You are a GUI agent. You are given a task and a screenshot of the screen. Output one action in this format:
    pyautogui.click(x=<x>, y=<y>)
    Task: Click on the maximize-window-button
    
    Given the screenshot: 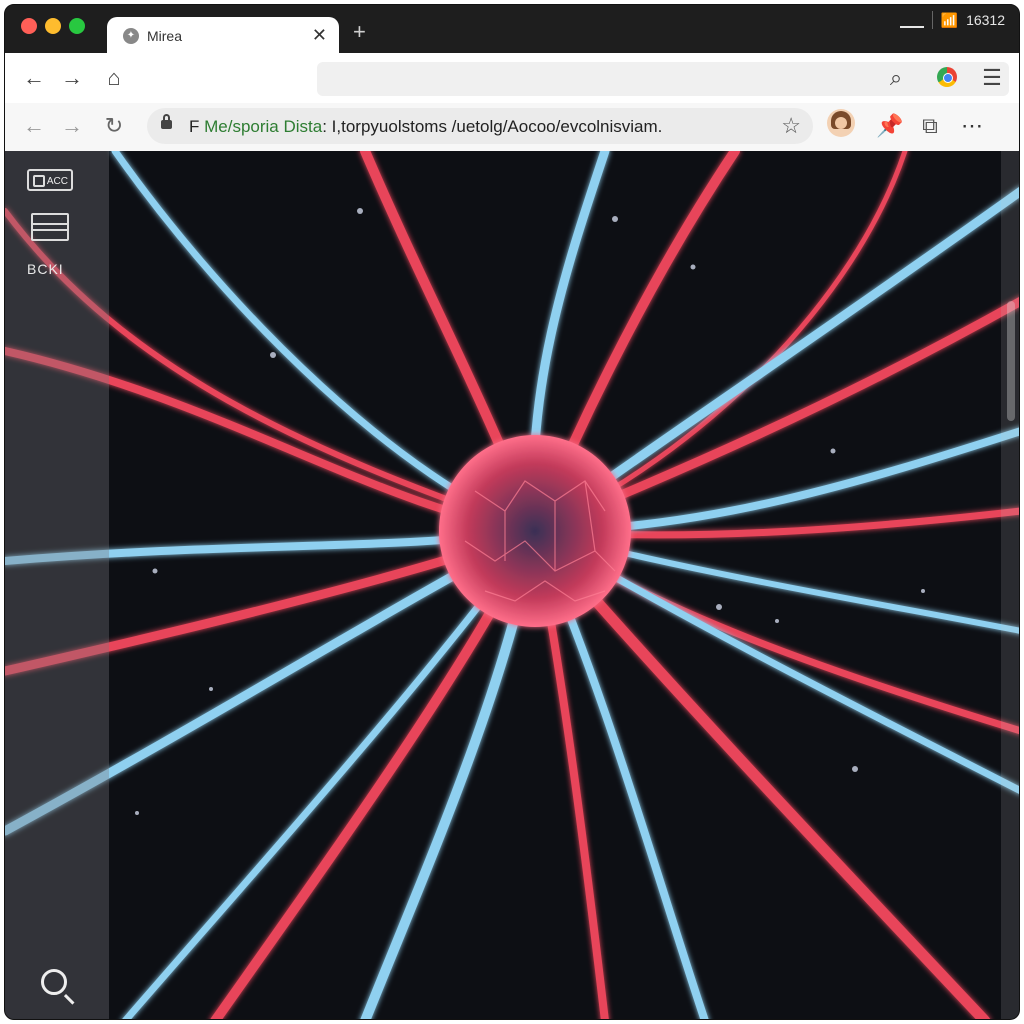 What is the action you would take?
    pyautogui.click(x=77, y=26)
    